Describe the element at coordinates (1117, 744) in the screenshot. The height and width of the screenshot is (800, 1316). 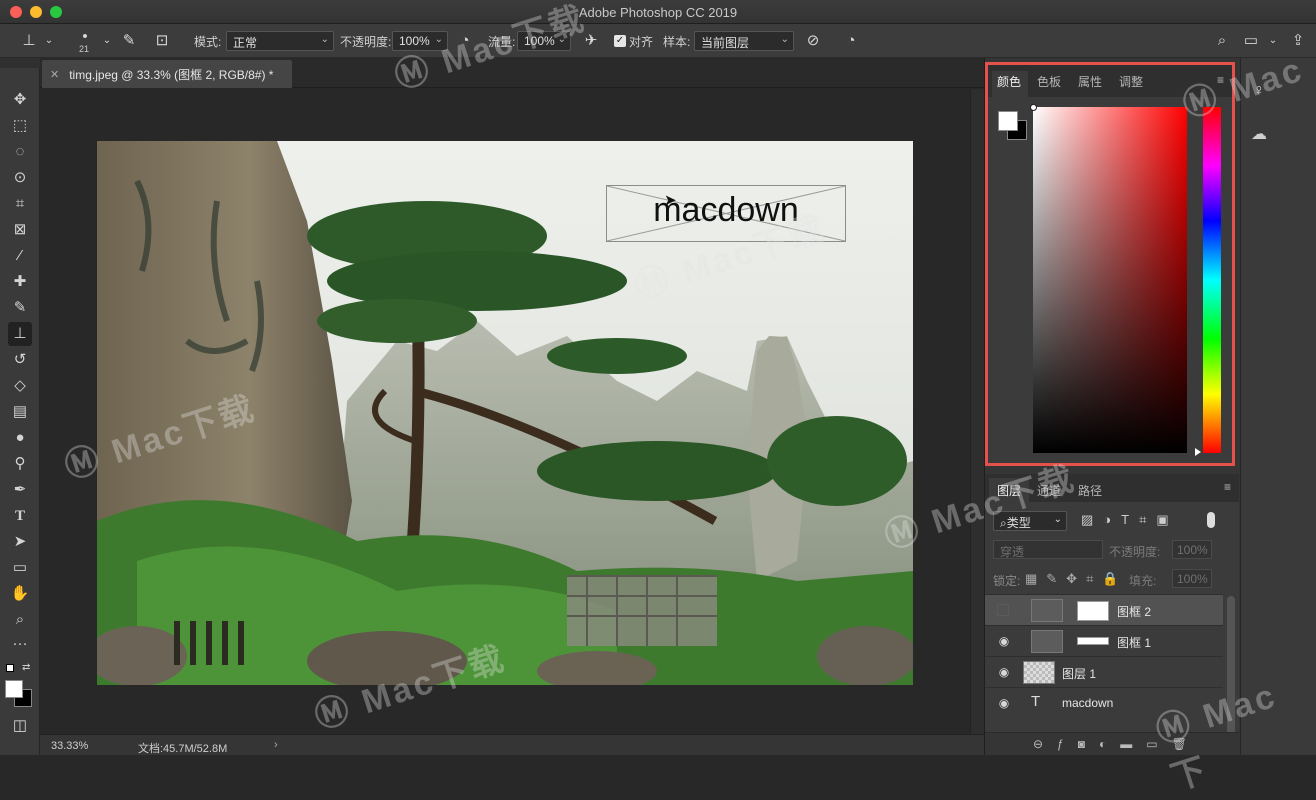
I see `layer-actions-icons: ⊖ƒ◙◐▬▭🗑` at that location.